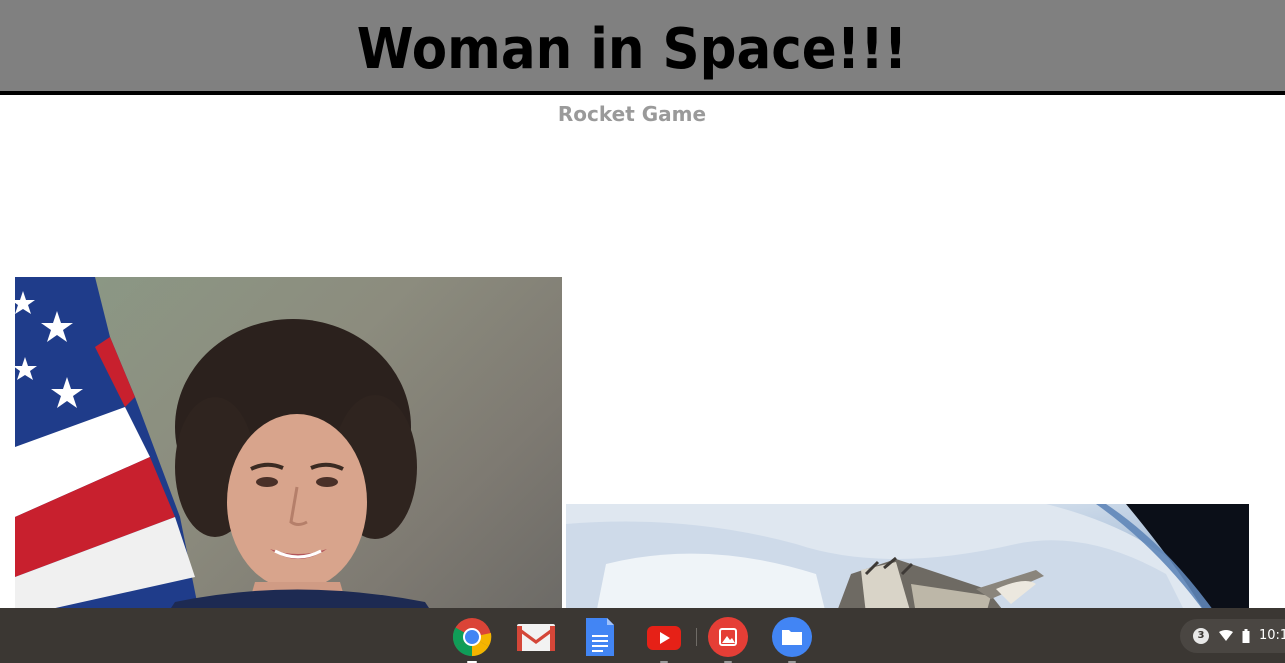  What do you see at coordinates (1226, 635) in the screenshot?
I see `wifi-icon` at bounding box center [1226, 635].